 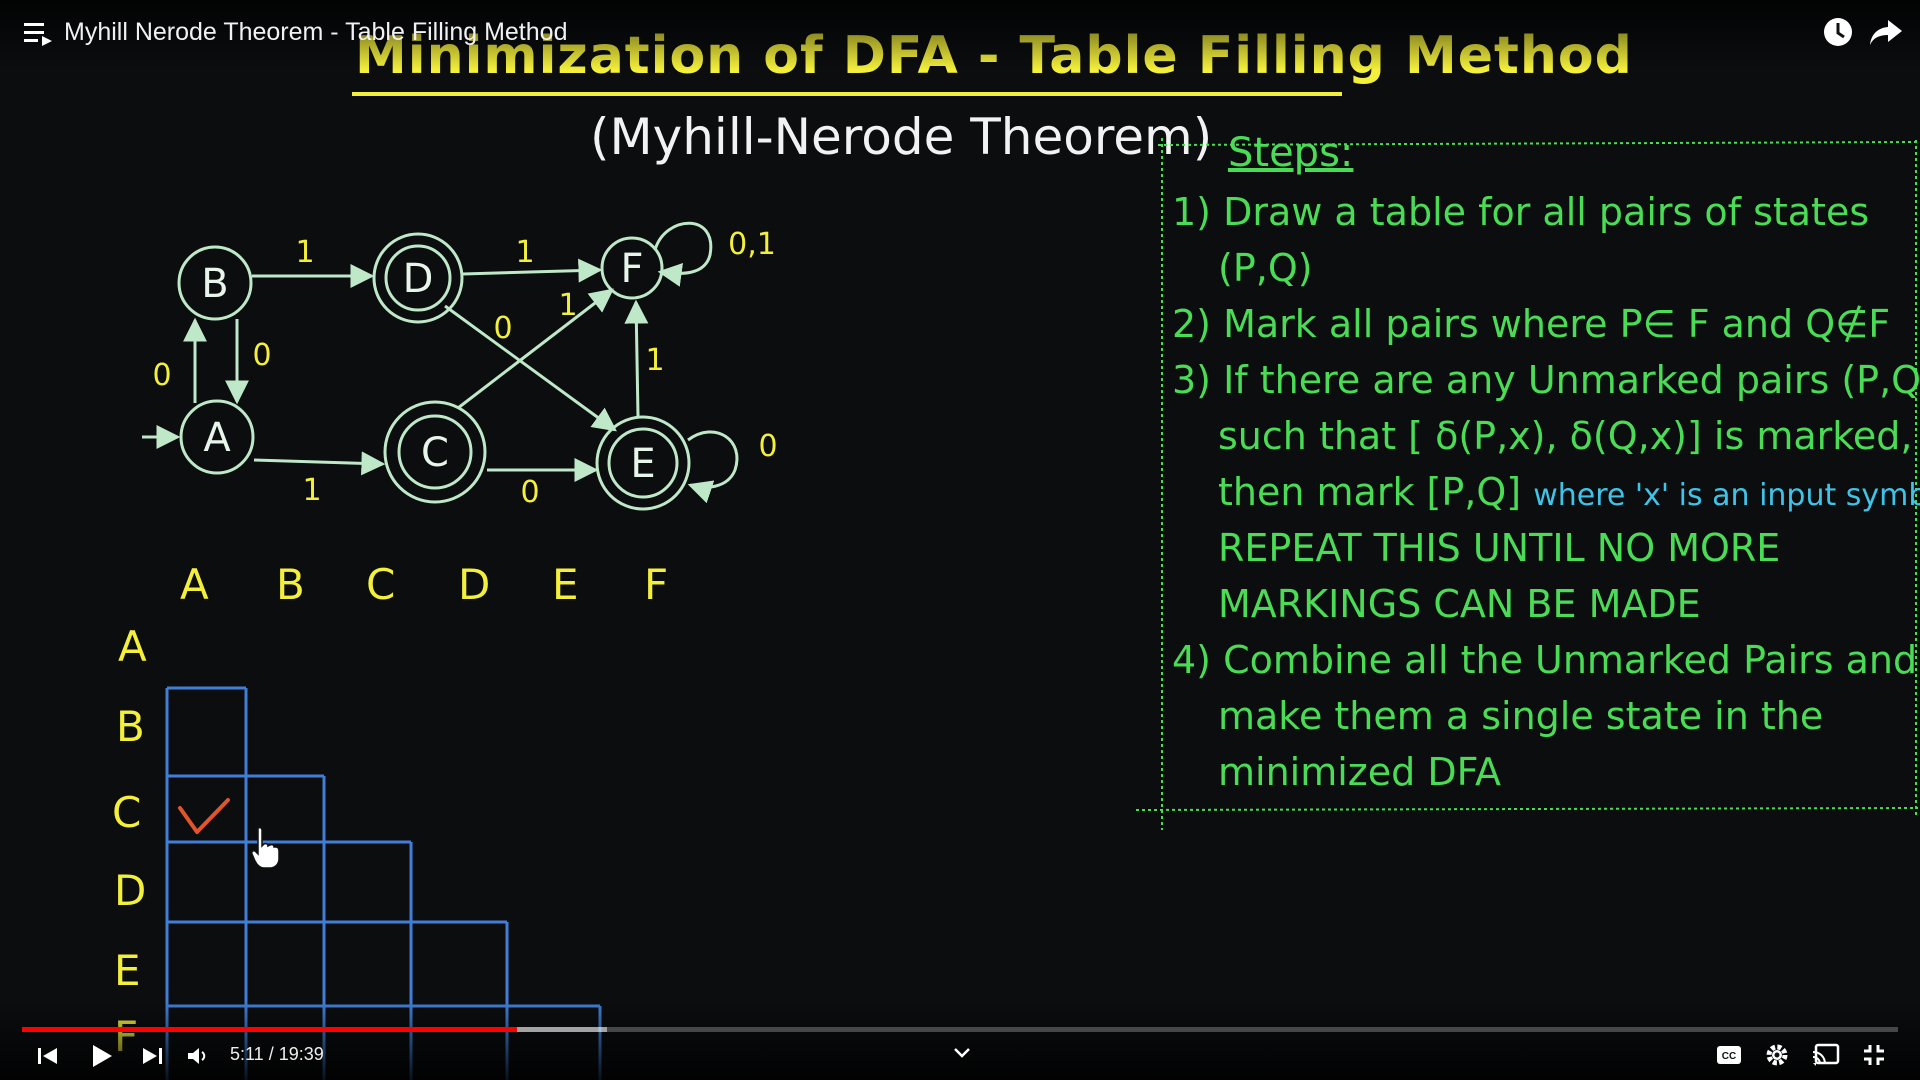 I want to click on hand-cursor-icon, so click(x=265, y=847).